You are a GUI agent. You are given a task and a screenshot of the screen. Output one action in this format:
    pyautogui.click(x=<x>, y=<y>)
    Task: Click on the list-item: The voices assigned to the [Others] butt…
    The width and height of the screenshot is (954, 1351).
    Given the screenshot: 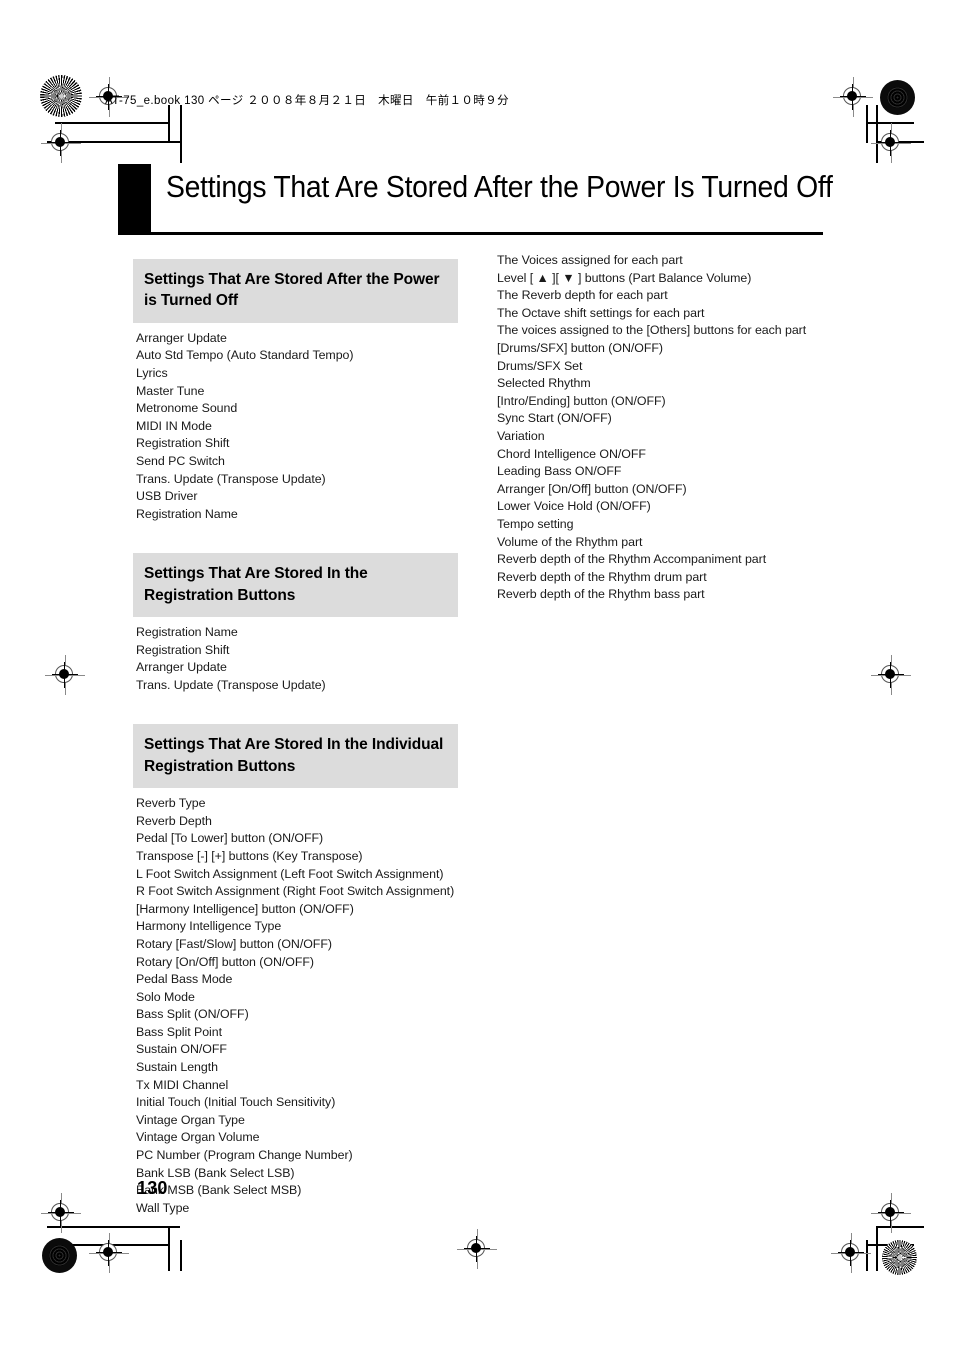 What is the action you would take?
    pyautogui.click(x=652, y=330)
    